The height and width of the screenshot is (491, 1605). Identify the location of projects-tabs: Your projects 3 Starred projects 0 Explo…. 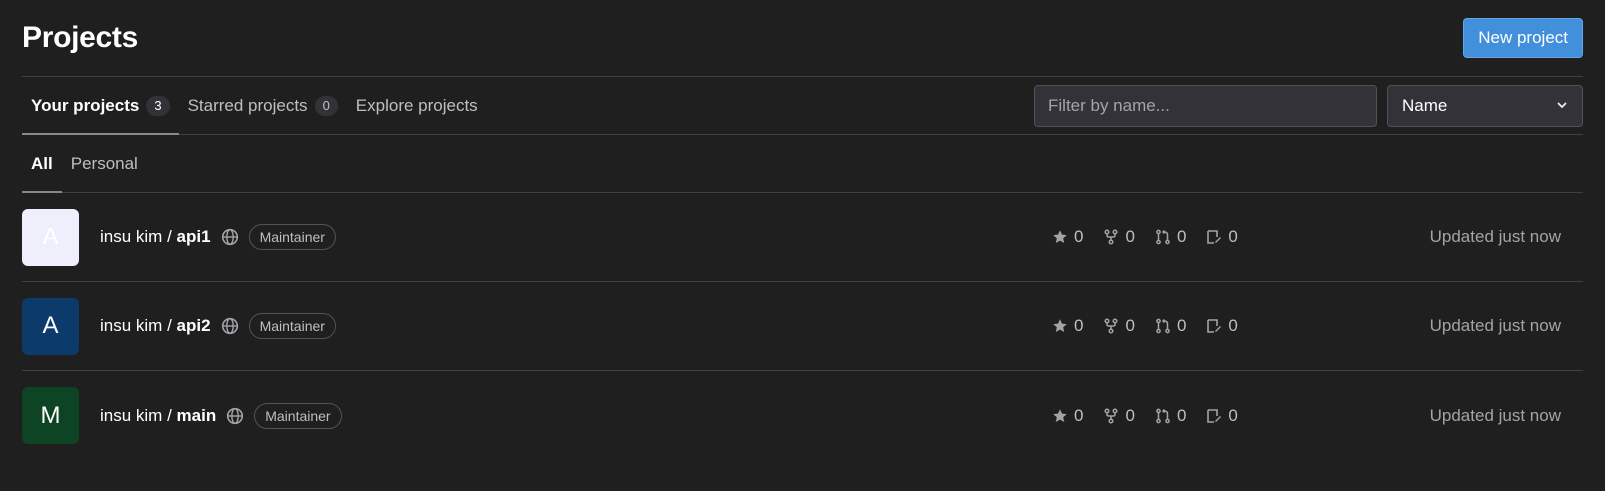
(254, 106).